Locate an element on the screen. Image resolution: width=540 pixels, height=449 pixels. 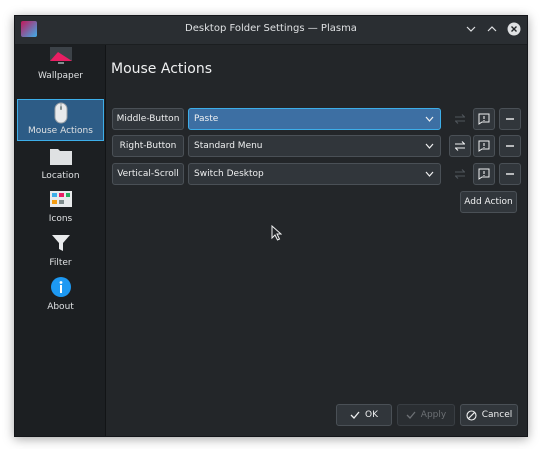
sidebar-item-location: Location is located at coordinates (60, 164).